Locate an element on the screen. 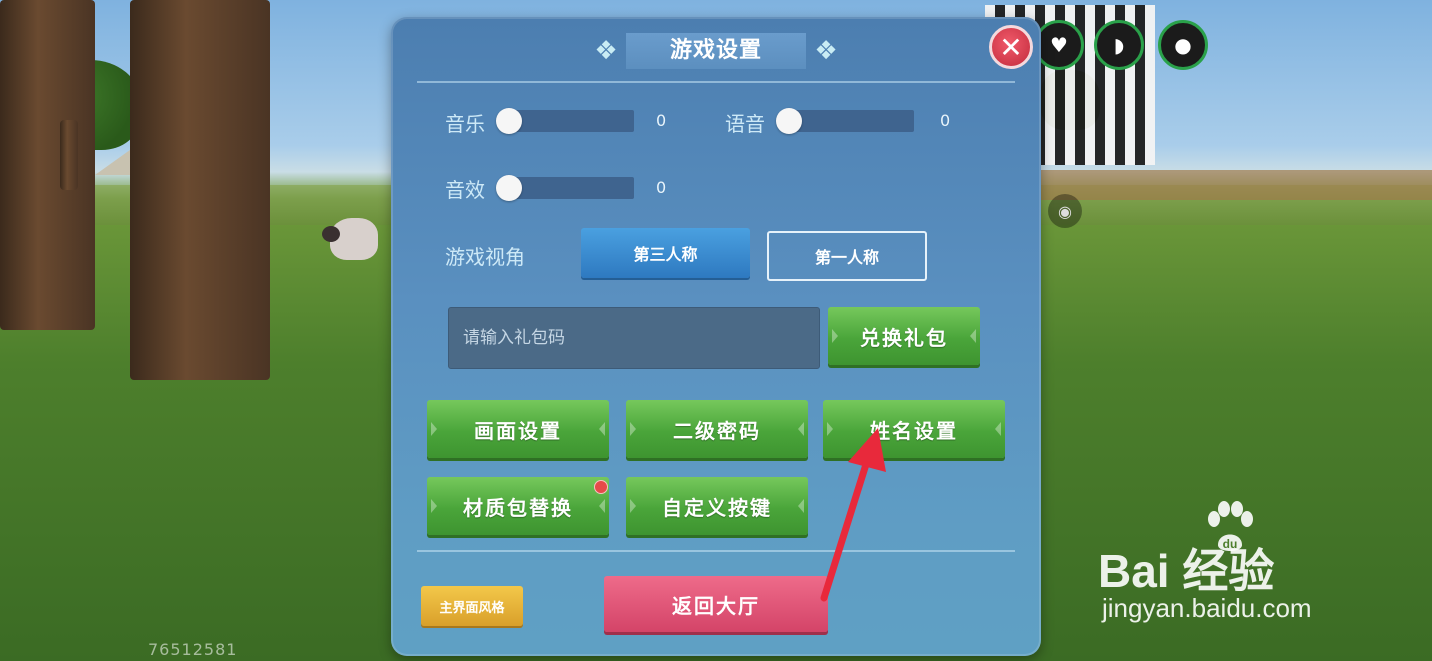 The image size is (1432, 661). water-drop-icon: ● is located at coordinates (1183, 45).